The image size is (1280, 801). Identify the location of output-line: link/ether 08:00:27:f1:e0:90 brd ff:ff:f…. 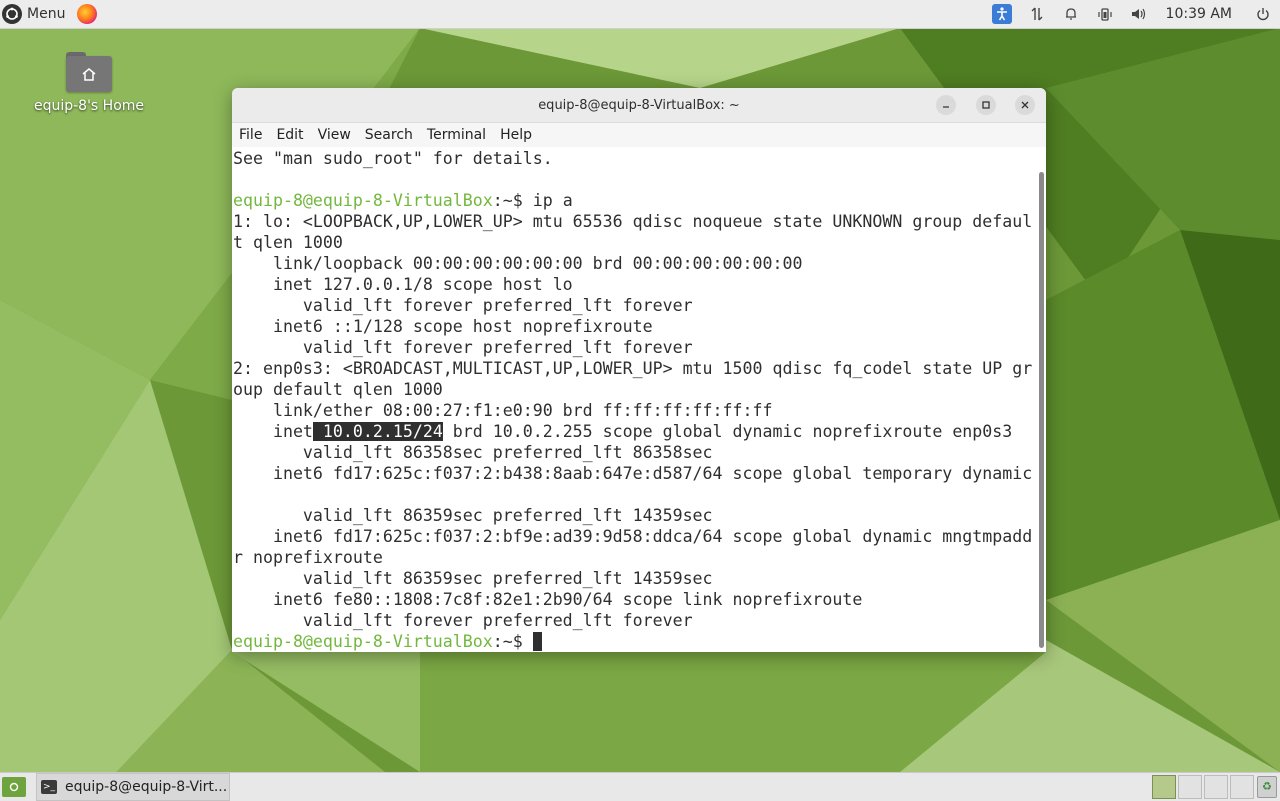
(503, 410).